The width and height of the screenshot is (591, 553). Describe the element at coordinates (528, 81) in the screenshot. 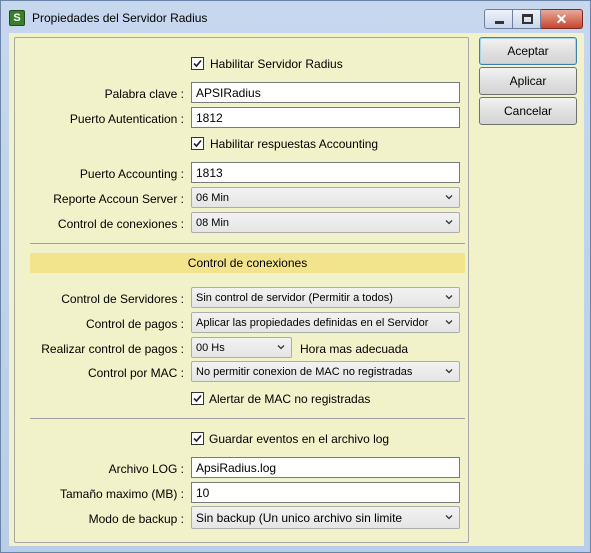

I see `apply-button: Aplicar` at that location.